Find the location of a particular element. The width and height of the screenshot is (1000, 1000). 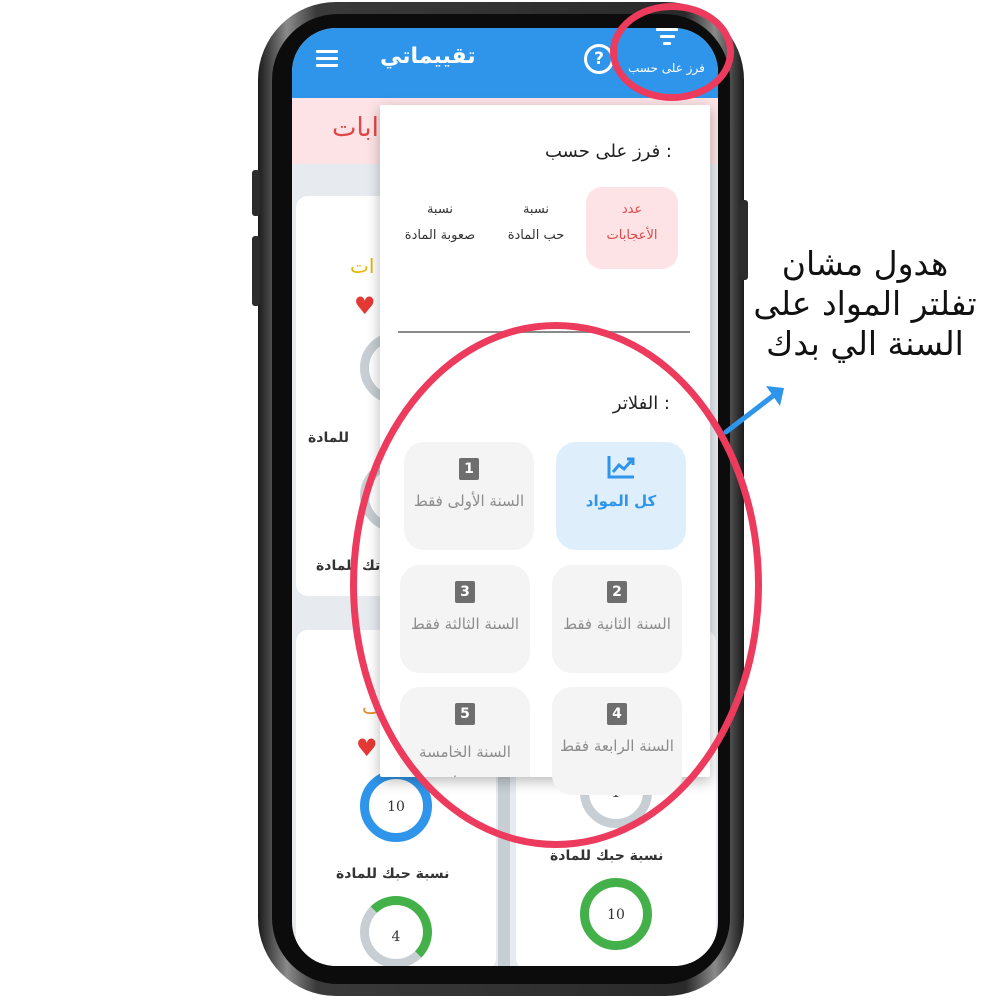

rating-value: 4 is located at coordinates (396, 937).